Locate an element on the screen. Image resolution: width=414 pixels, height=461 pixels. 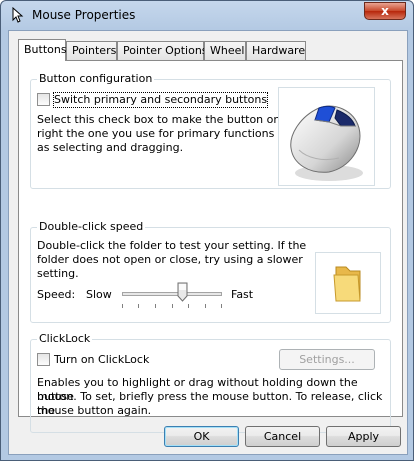
double-click-description-line-3: setting. is located at coordinates (58, 273).